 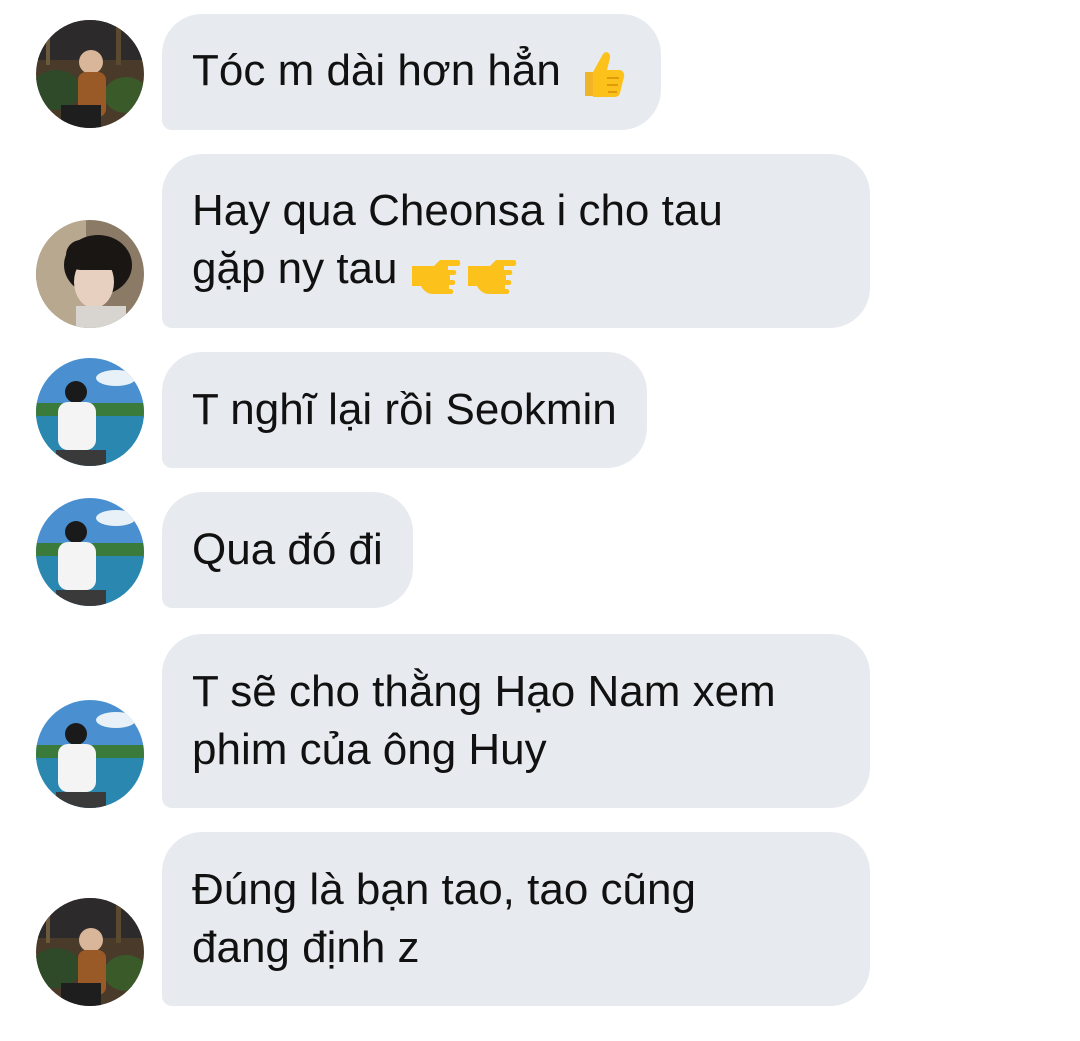 I want to click on message-bubble: Đúng là bạn tao, tao cũng đang định z, so click(x=516, y=919).